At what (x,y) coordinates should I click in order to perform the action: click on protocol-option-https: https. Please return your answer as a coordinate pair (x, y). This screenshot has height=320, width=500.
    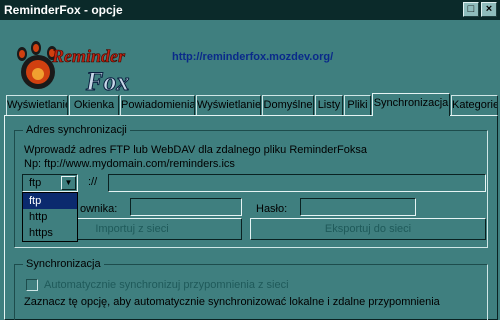
    Looking at the image, I should click on (50, 233).